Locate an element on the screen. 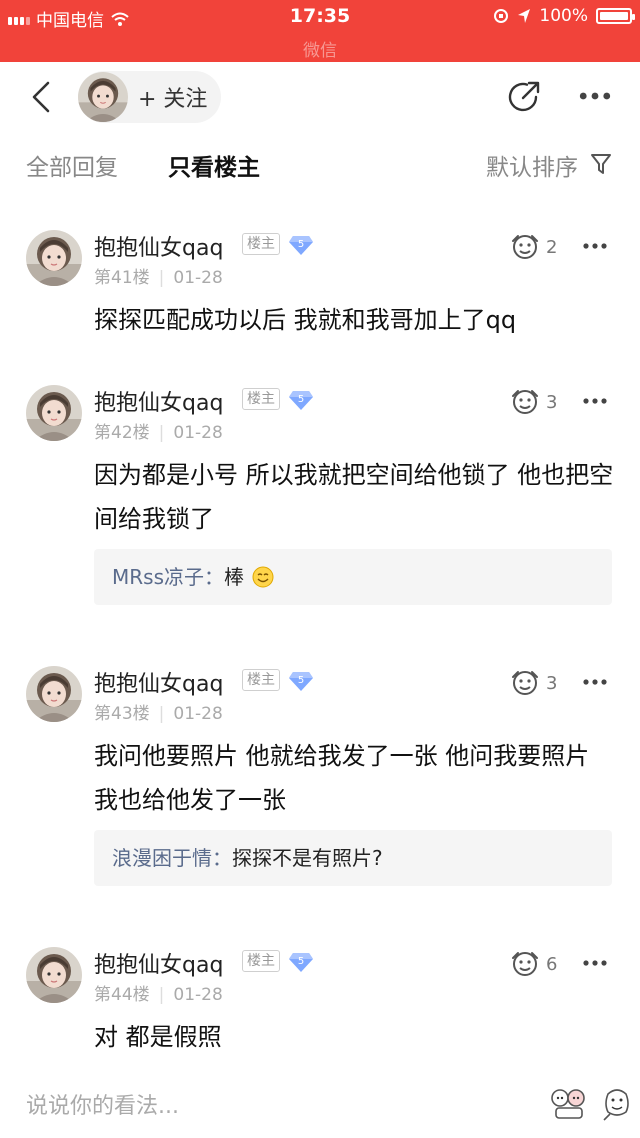 The image size is (640, 1138). reply-preview: 浪漫困于情：探探不是有照片? is located at coordinates (353, 858).